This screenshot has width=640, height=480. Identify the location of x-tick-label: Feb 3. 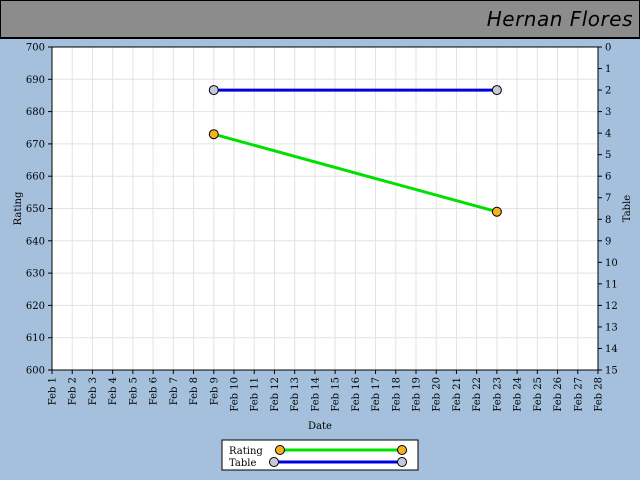
(93, 391).